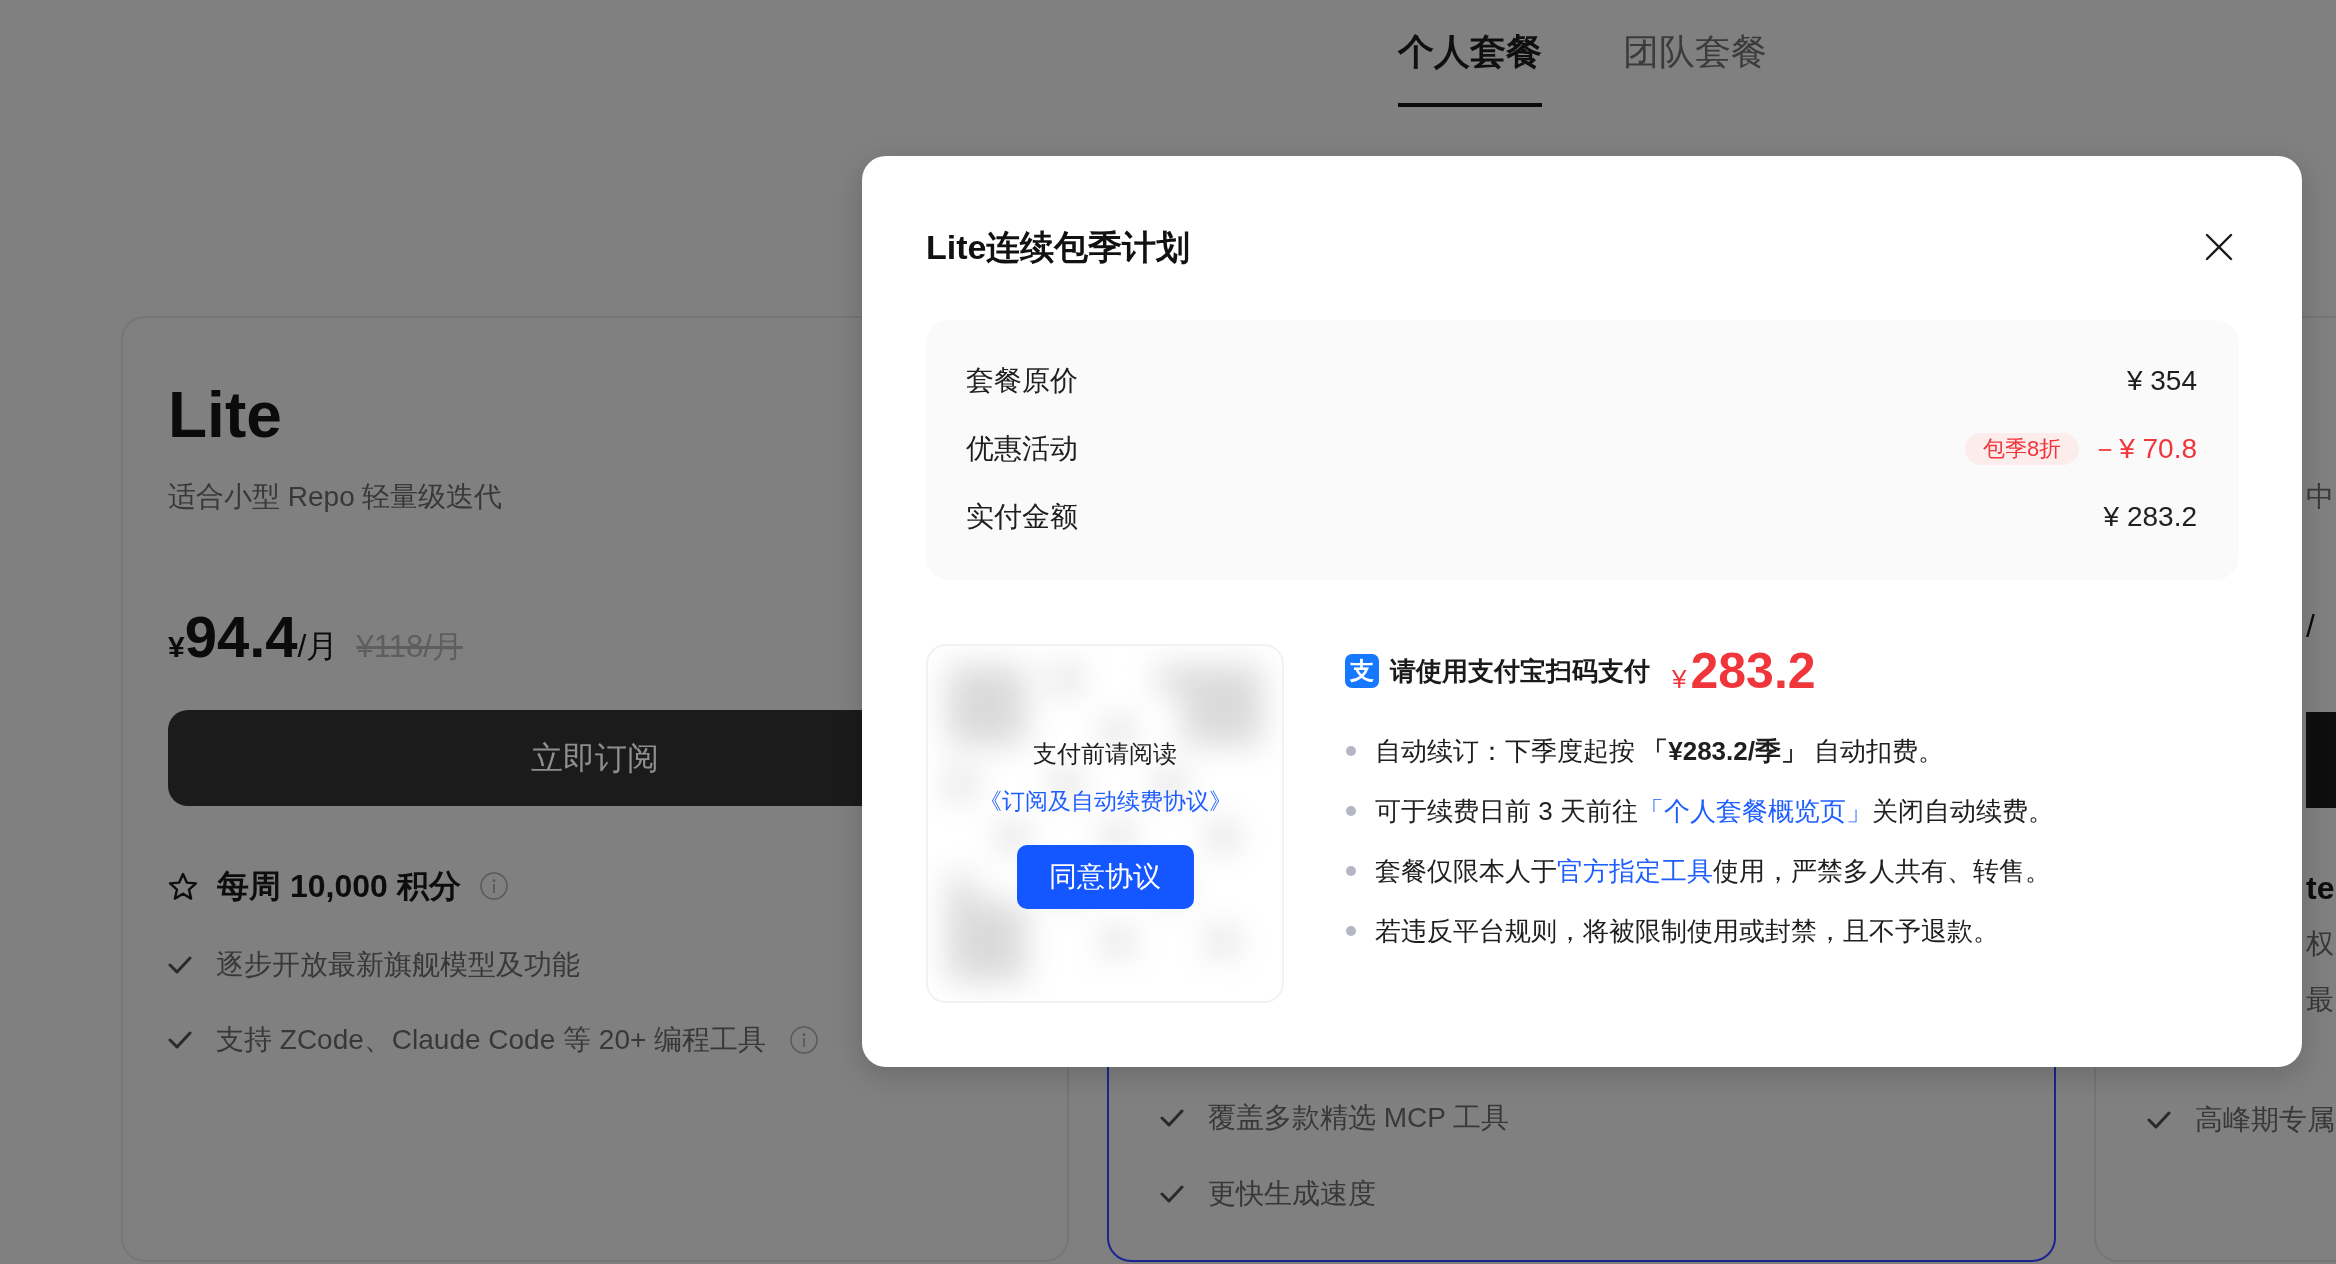  What do you see at coordinates (1695, 68) in the screenshot?
I see `tab: 团队套餐` at bounding box center [1695, 68].